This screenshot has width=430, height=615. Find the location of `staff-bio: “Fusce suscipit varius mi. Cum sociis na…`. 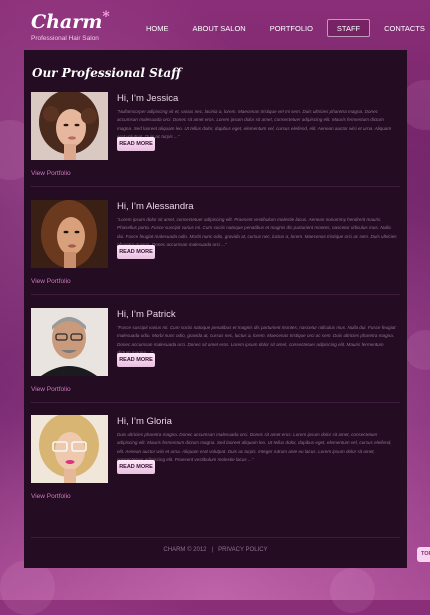

staff-bio: “Fusce suscipit varius mi. Cum sociis na… is located at coordinates (256, 340).